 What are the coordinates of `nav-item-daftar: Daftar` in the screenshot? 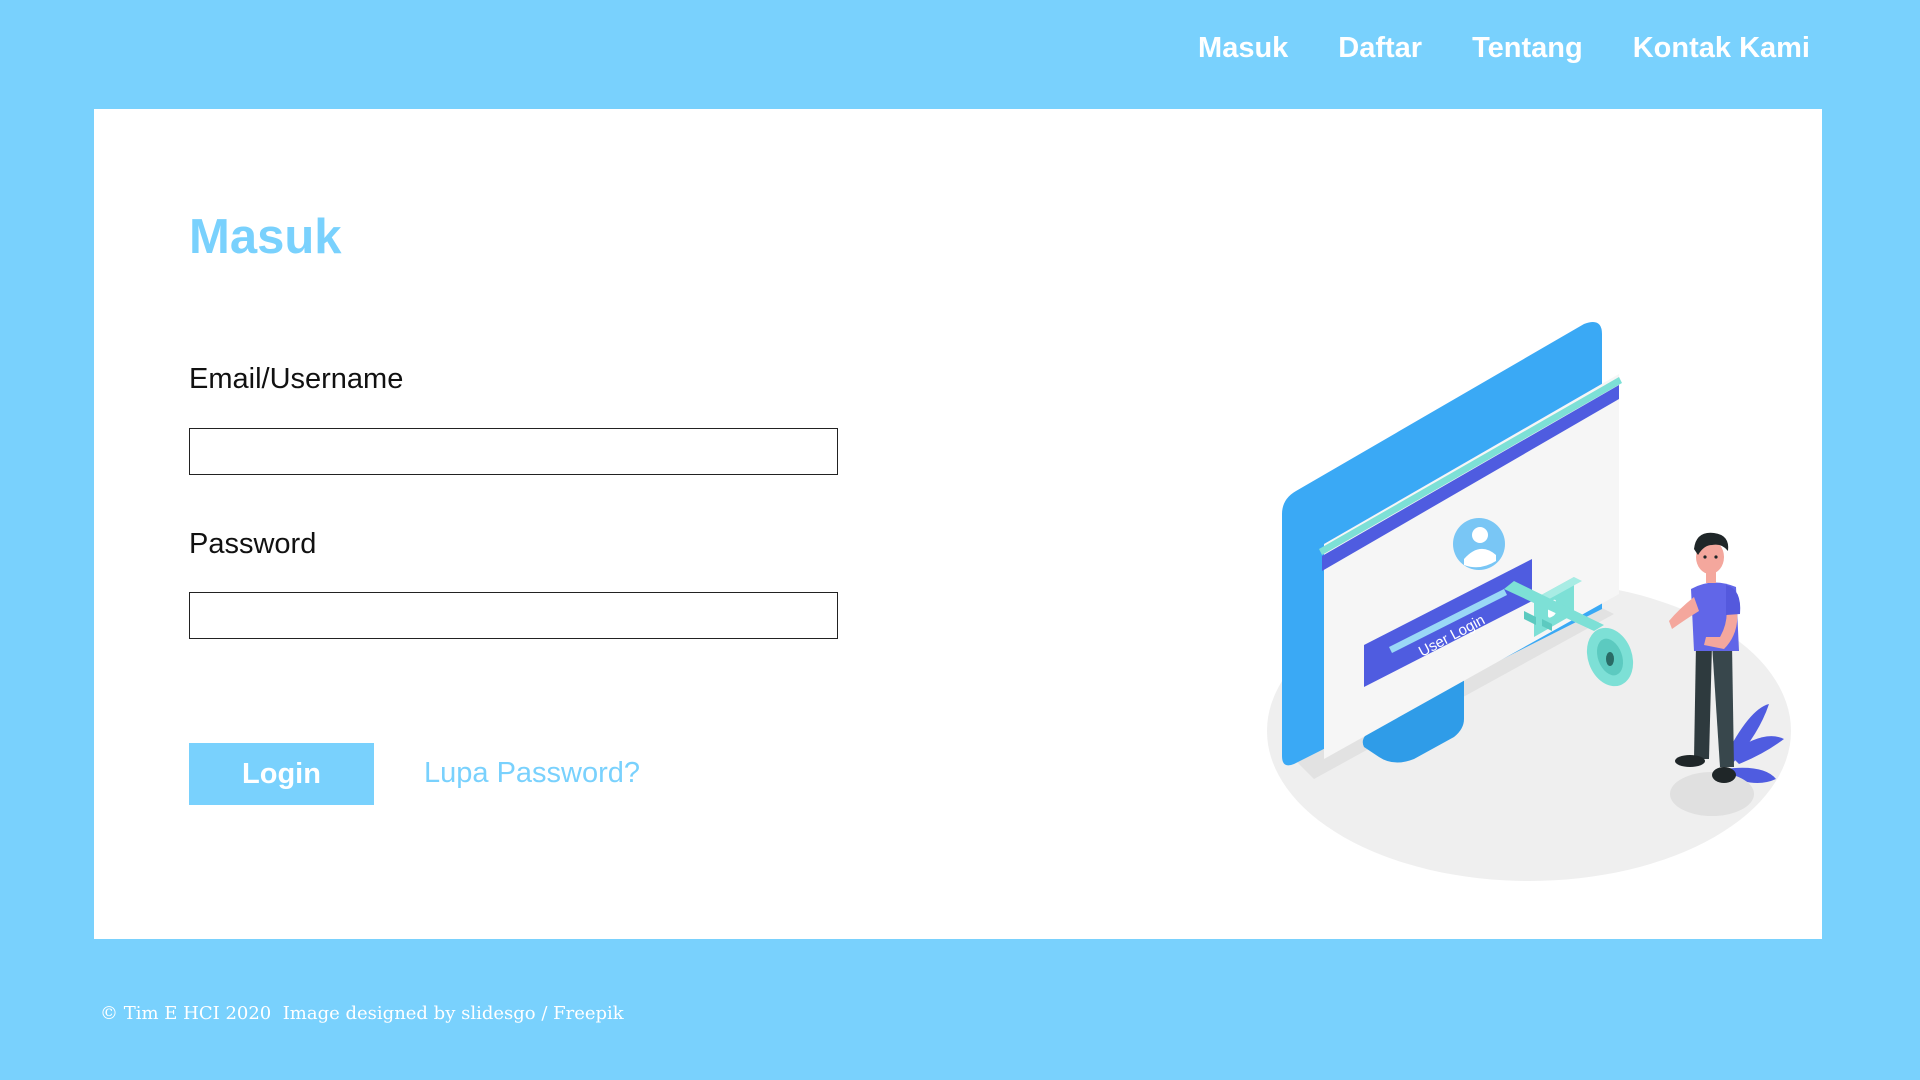 It's located at (1380, 48).